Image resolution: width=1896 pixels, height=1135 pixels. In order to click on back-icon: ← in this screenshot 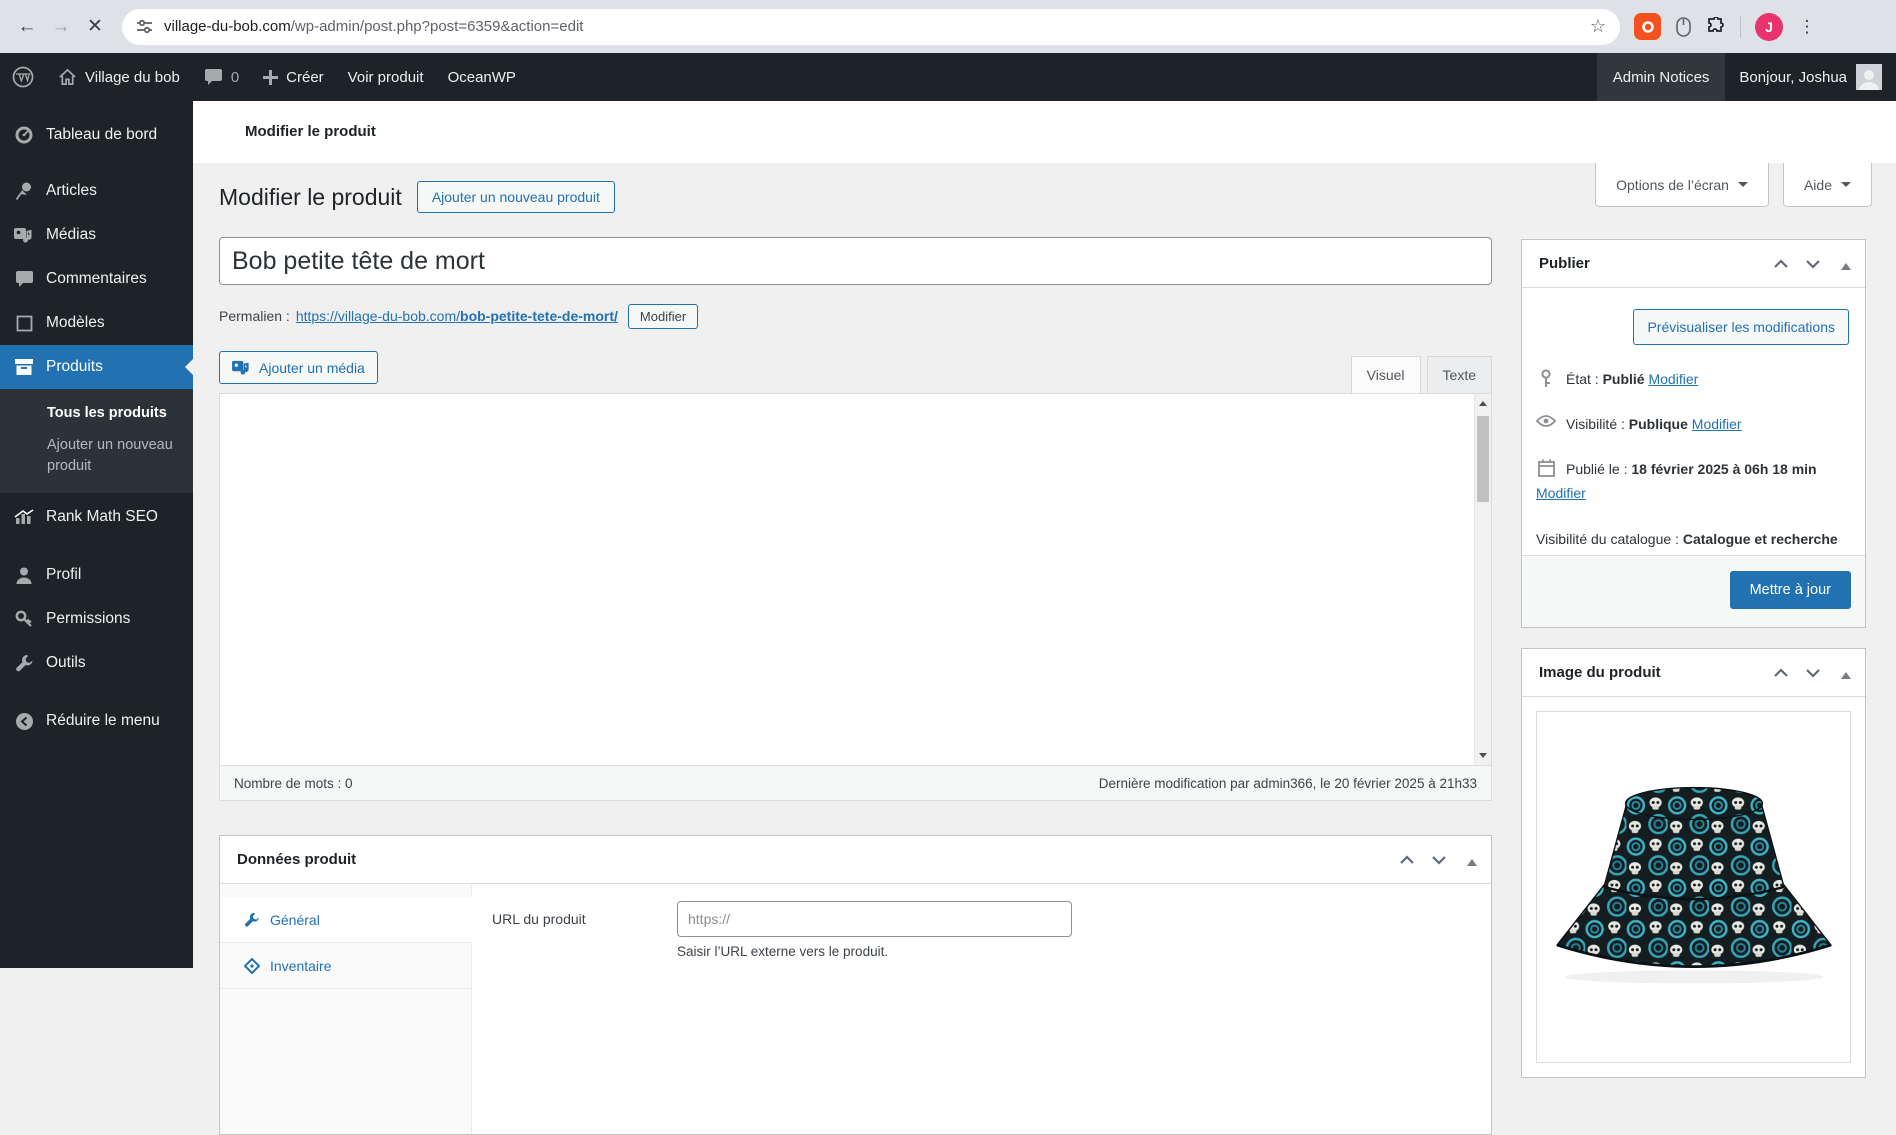, I will do `click(27, 27)`.